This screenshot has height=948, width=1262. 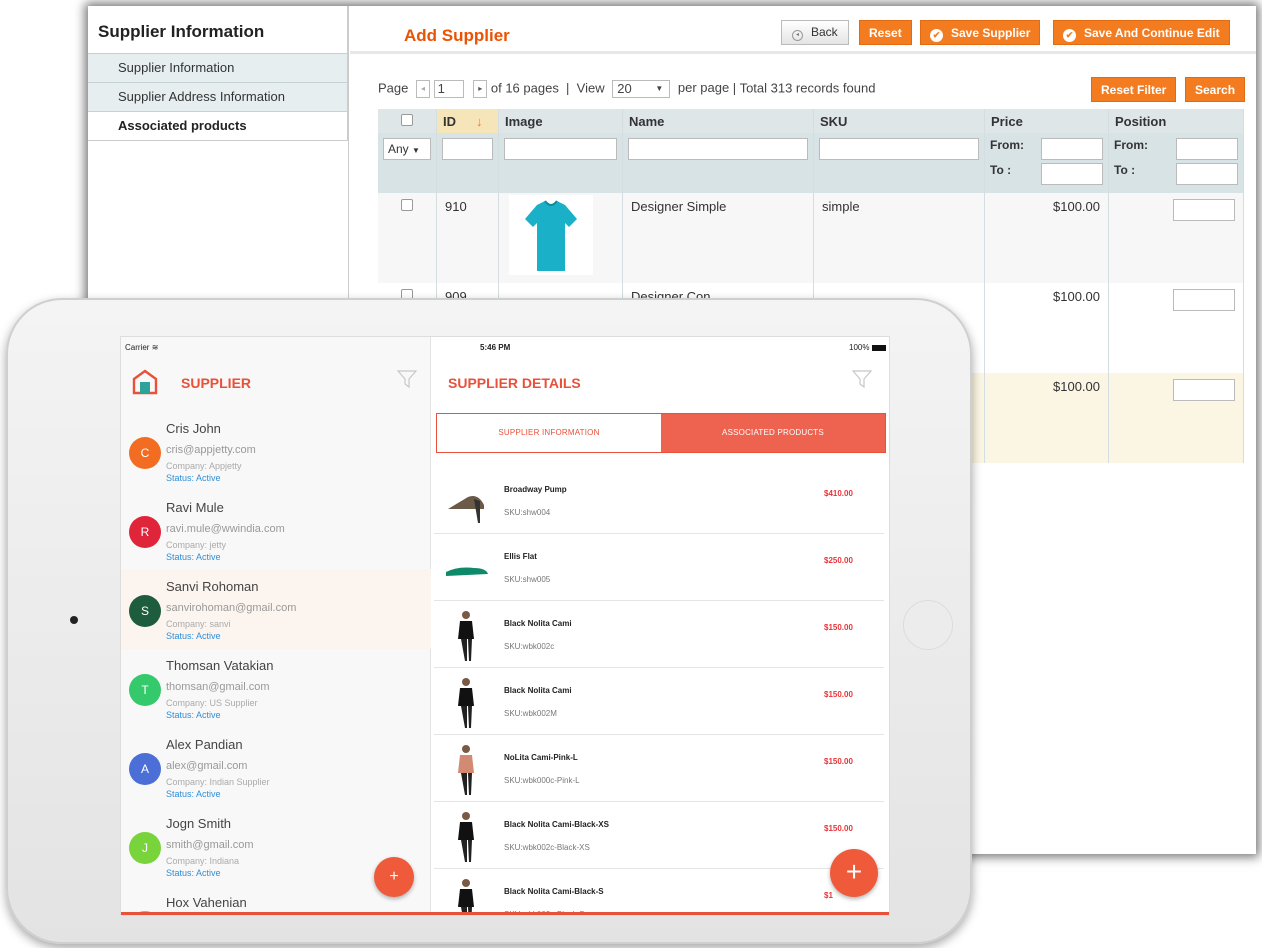 What do you see at coordinates (529, 646) in the screenshot?
I see `product-sku: SKU:wbk002c` at bounding box center [529, 646].